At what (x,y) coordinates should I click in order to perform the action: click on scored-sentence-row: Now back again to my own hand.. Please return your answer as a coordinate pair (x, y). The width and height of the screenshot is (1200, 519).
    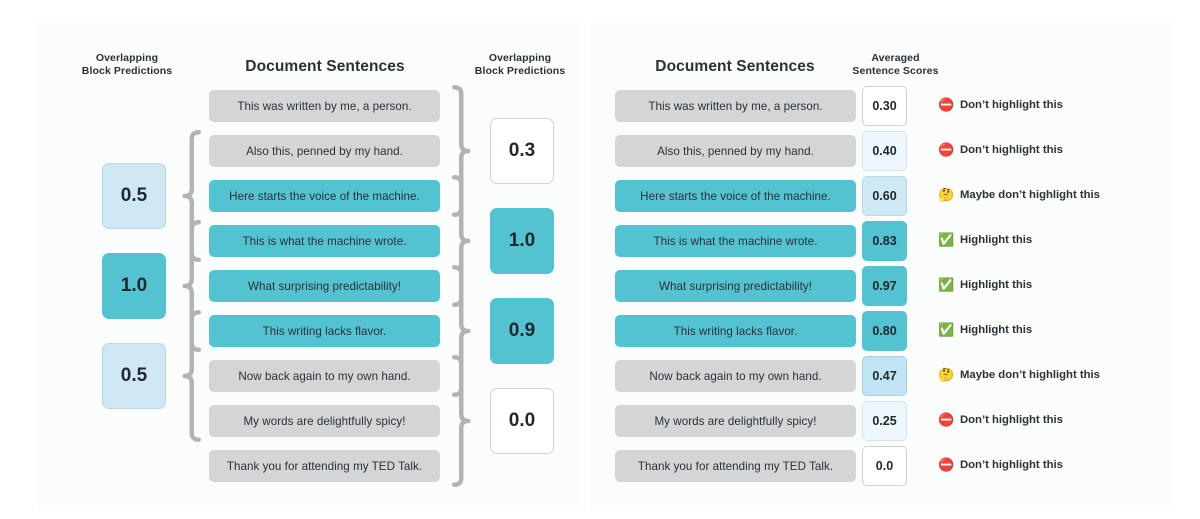
    Looking at the image, I should click on (735, 376).